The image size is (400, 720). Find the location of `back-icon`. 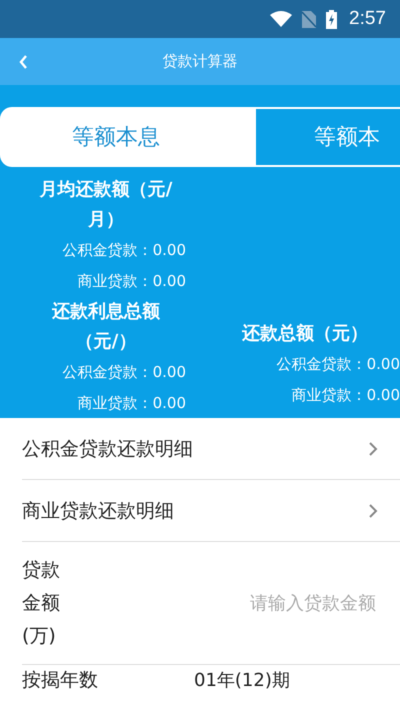

back-icon is located at coordinates (23, 62).